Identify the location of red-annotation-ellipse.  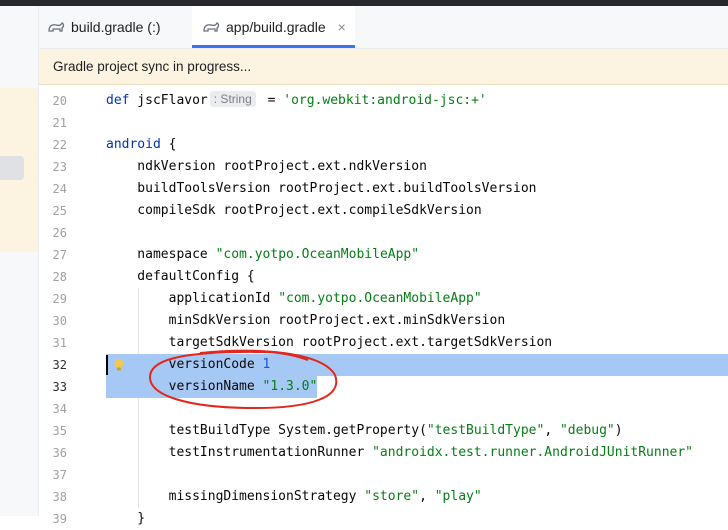
(243, 379).